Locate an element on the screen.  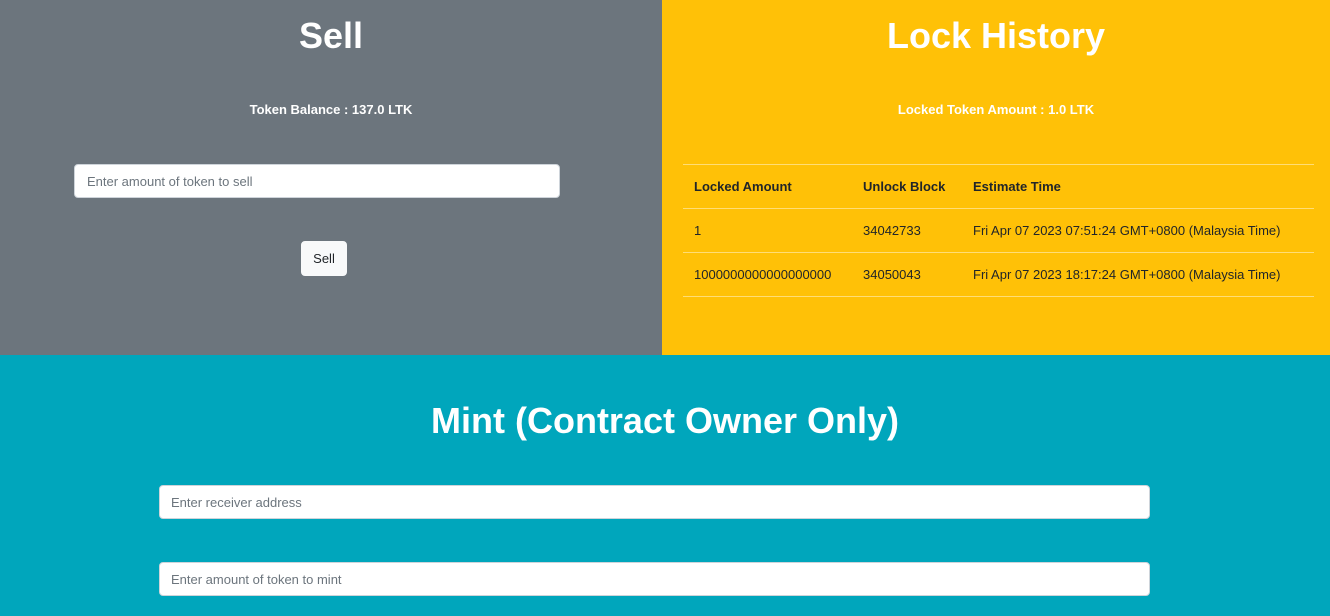
column-header-estimate-time: Estimate Time is located at coordinates (1138, 186).